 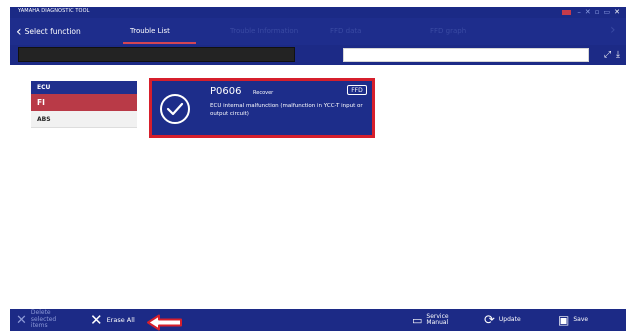 What do you see at coordinates (489, 320) in the screenshot?
I see `refresh-icon: ⟳` at bounding box center [489, 320].